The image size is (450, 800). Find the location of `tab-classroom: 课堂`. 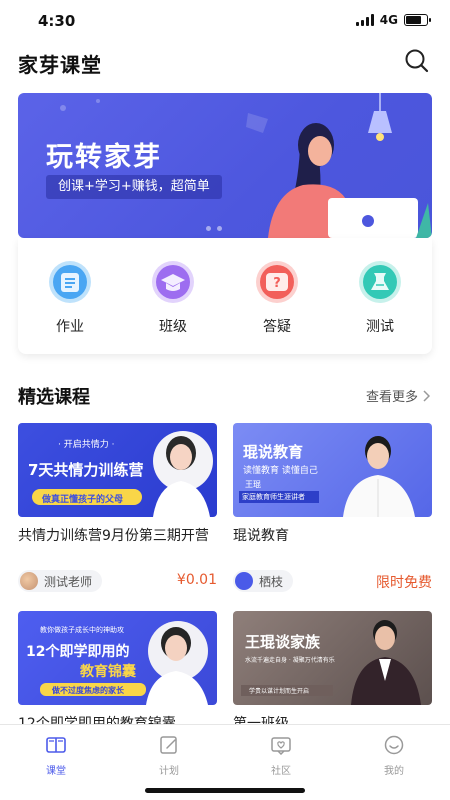

tab-classroom: 课堂 is located at coordinates (56, 756).